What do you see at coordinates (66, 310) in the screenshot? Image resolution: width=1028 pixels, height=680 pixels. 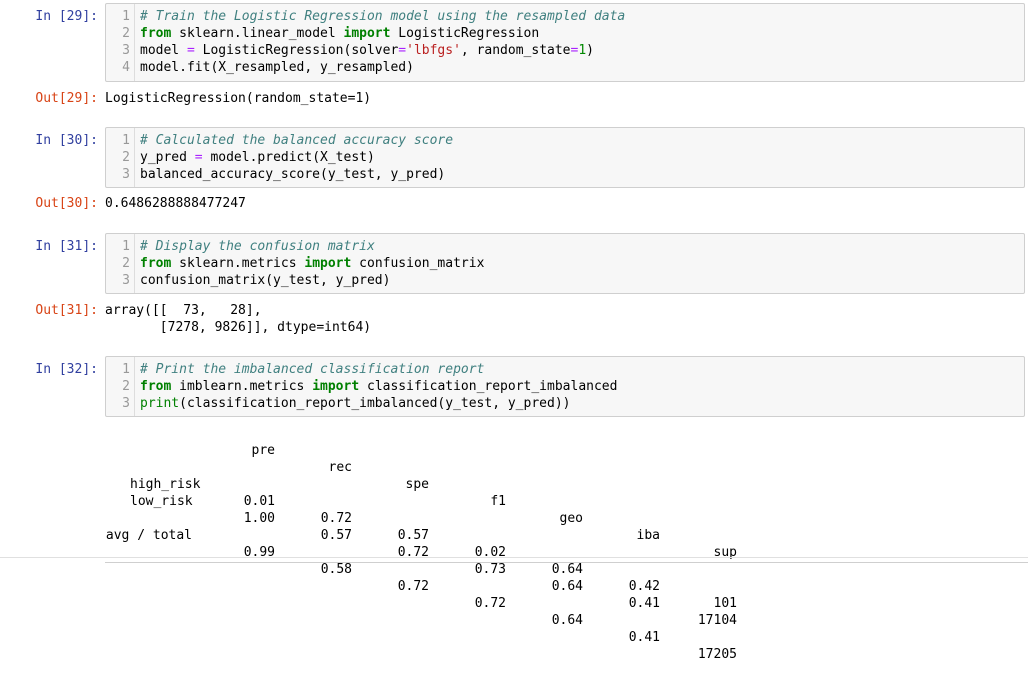 I see `out-prompt-31: Out[31]:` at bounding box center [66, 310].